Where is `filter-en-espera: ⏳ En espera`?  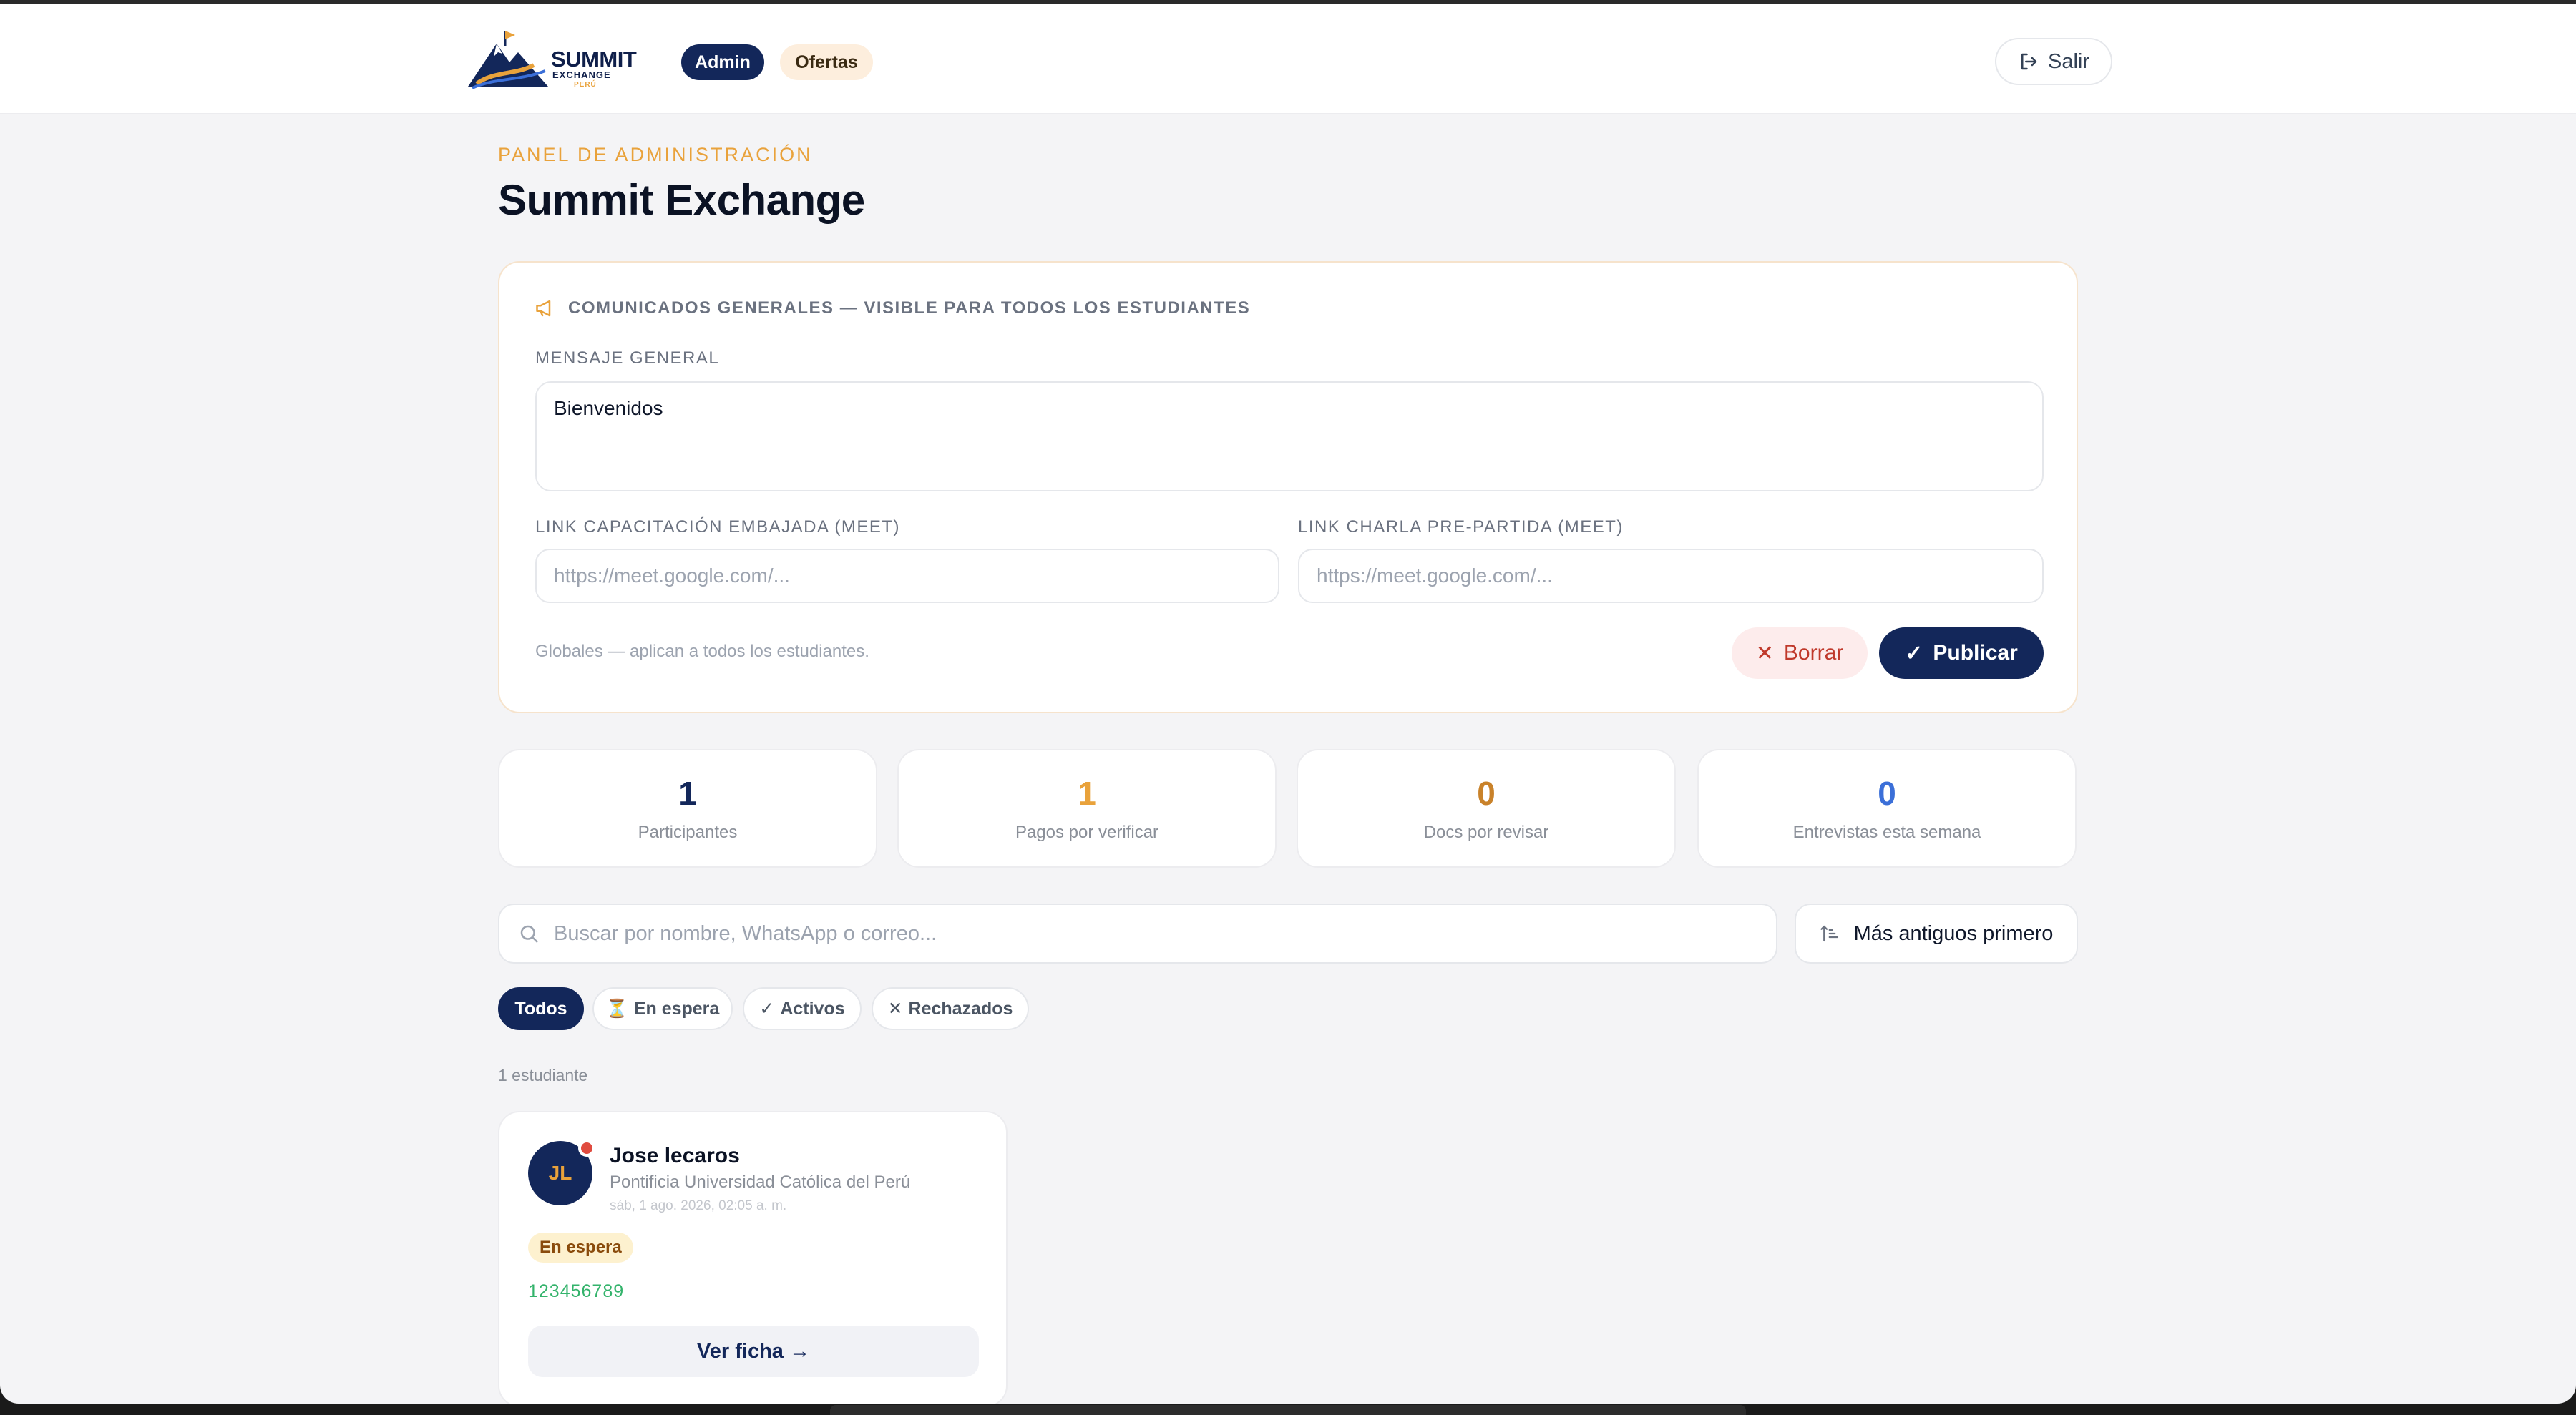 filter-en-espera: ⏳ En espera is located at coordinates (662, 1008).